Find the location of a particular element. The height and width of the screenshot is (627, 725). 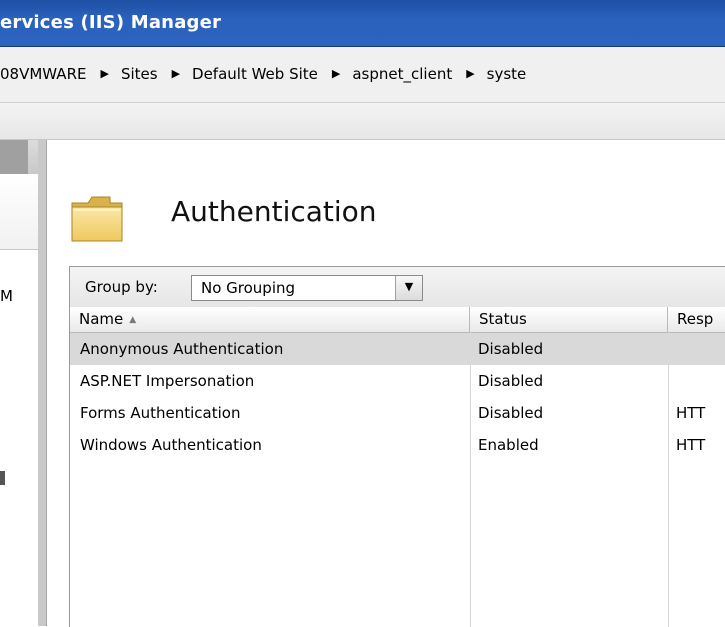

column-header-name-label: Name is located at coordinates (101, 319).